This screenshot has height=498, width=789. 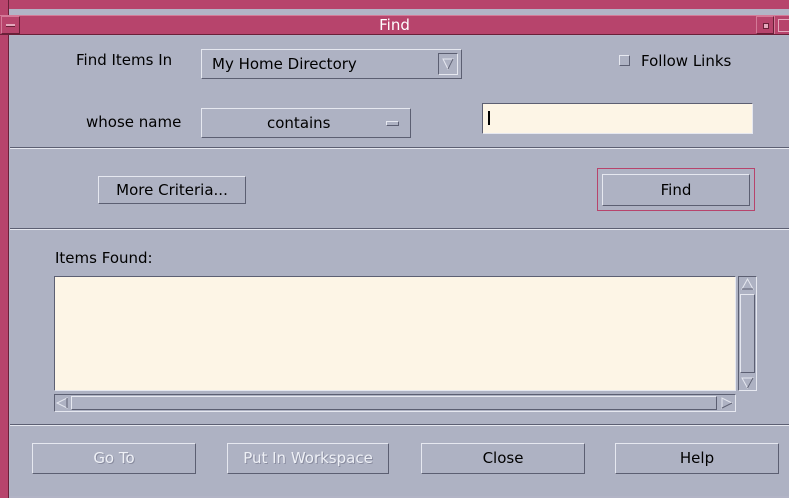 I want to click on close-button: Close, so click(x=503, y=458).